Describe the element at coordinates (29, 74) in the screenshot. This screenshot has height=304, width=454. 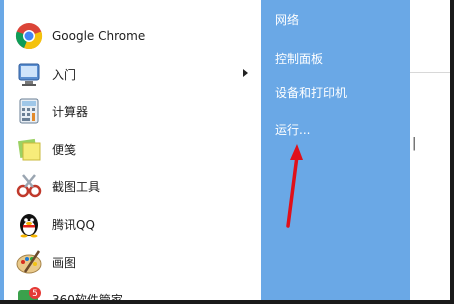
I see `getting-started-icon` at that location.